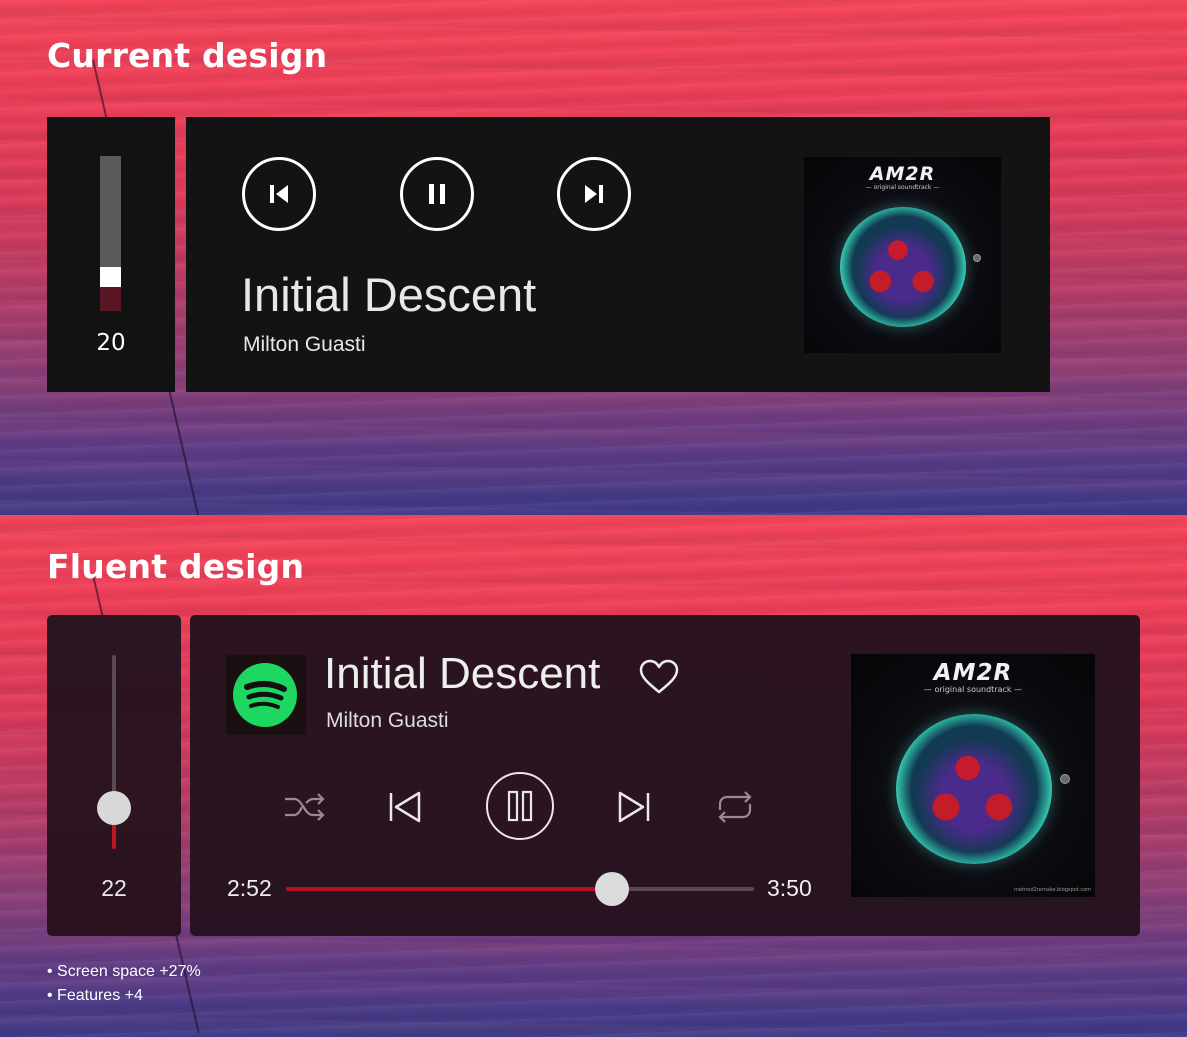 The image size is (1187, 1037). What do you see at coordinates (449, 889) in the screenshot?
I see `progress-fill` at bounding box center [449, 889].